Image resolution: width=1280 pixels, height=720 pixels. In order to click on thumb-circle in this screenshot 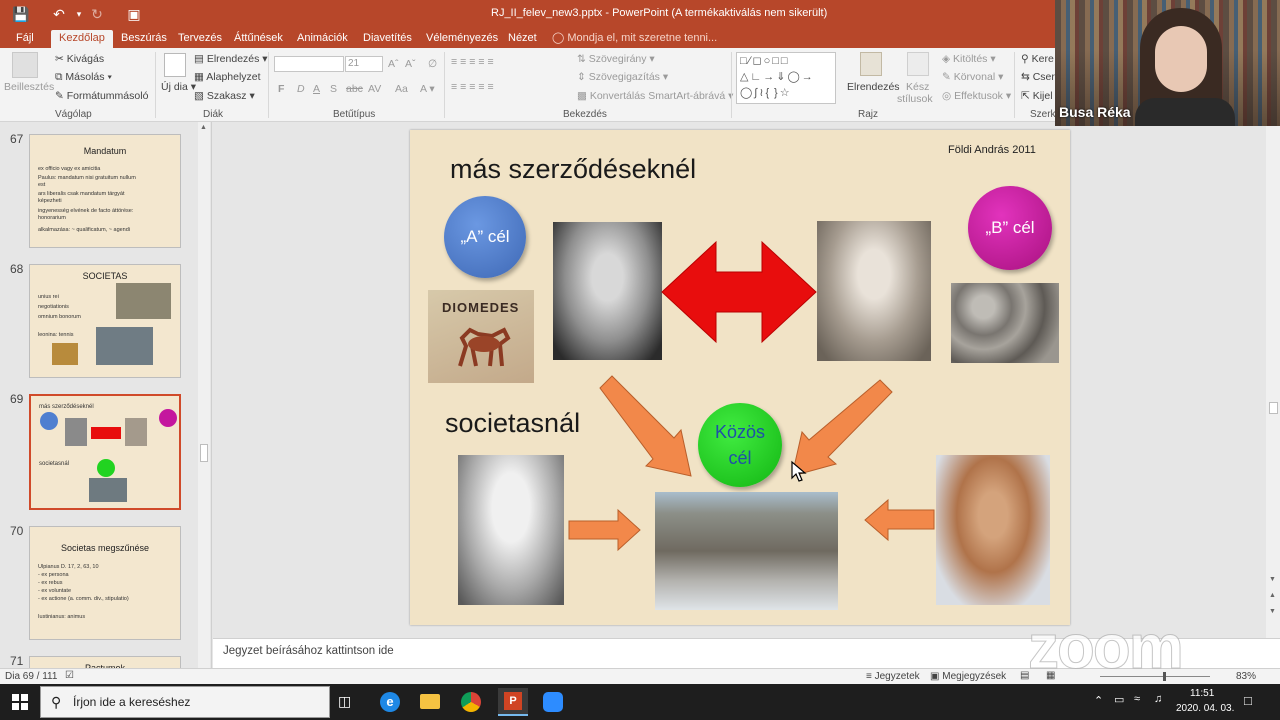, I will do `click(106, 468)`.